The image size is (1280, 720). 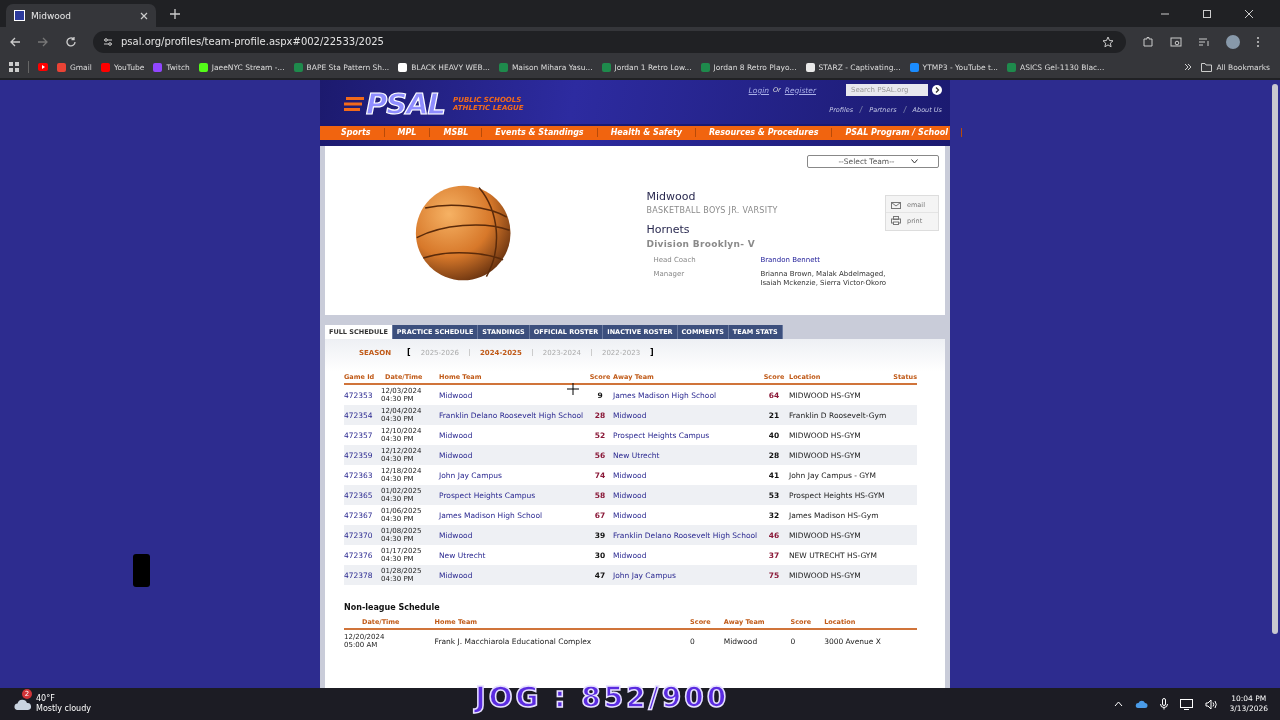 I want to click on display-icon, so click(x=1186, y=704).